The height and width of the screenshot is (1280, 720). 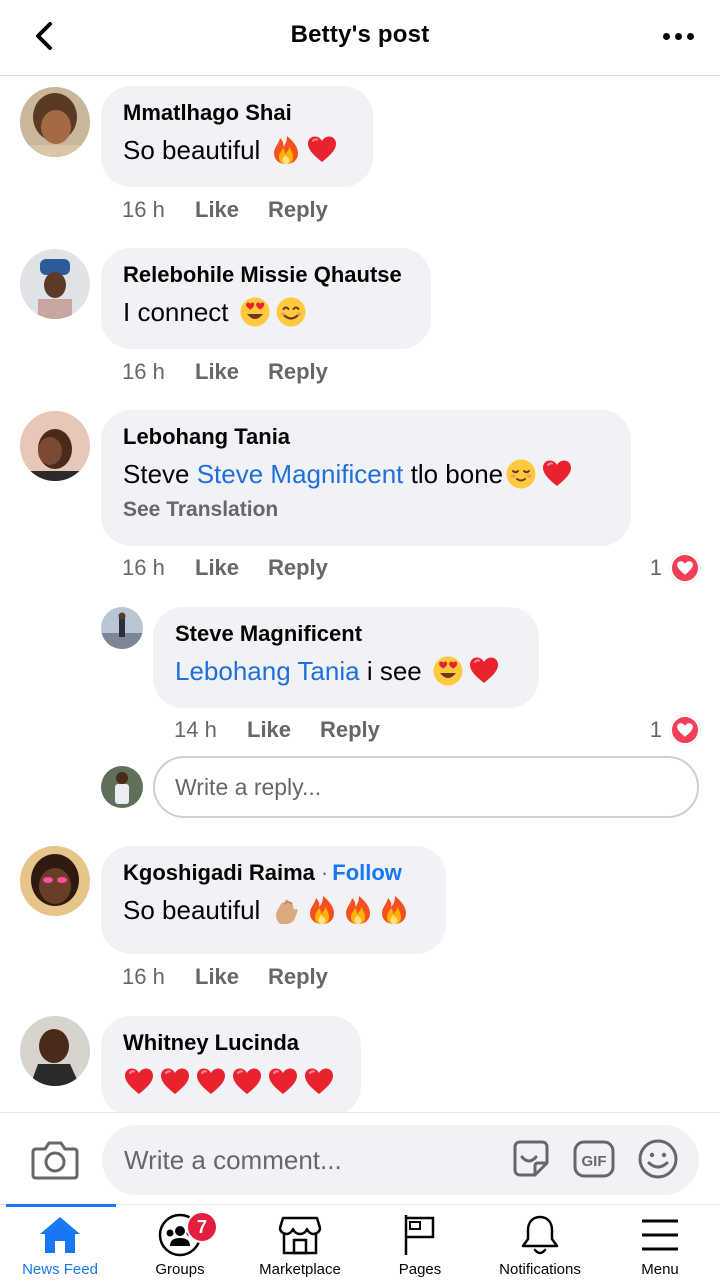 I want to click on marketplace-icon, so click(x=300, y=1235).